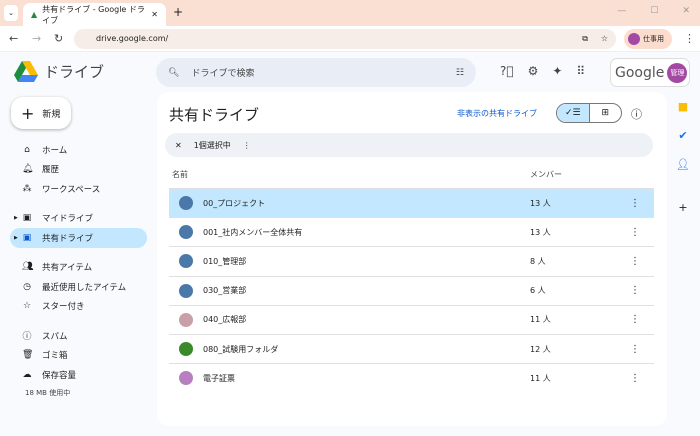 Image resolution: width=700 pixels, height=436 pixels. I want to click on drive-favicon-icon: ▲, so click(34, 14).